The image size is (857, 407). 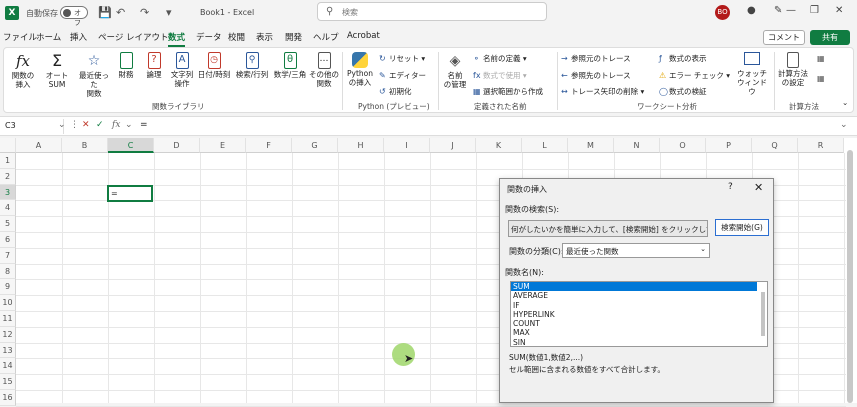 I want to click on text-functions-button: A 文字列 操作, so click(x=182, y=70).